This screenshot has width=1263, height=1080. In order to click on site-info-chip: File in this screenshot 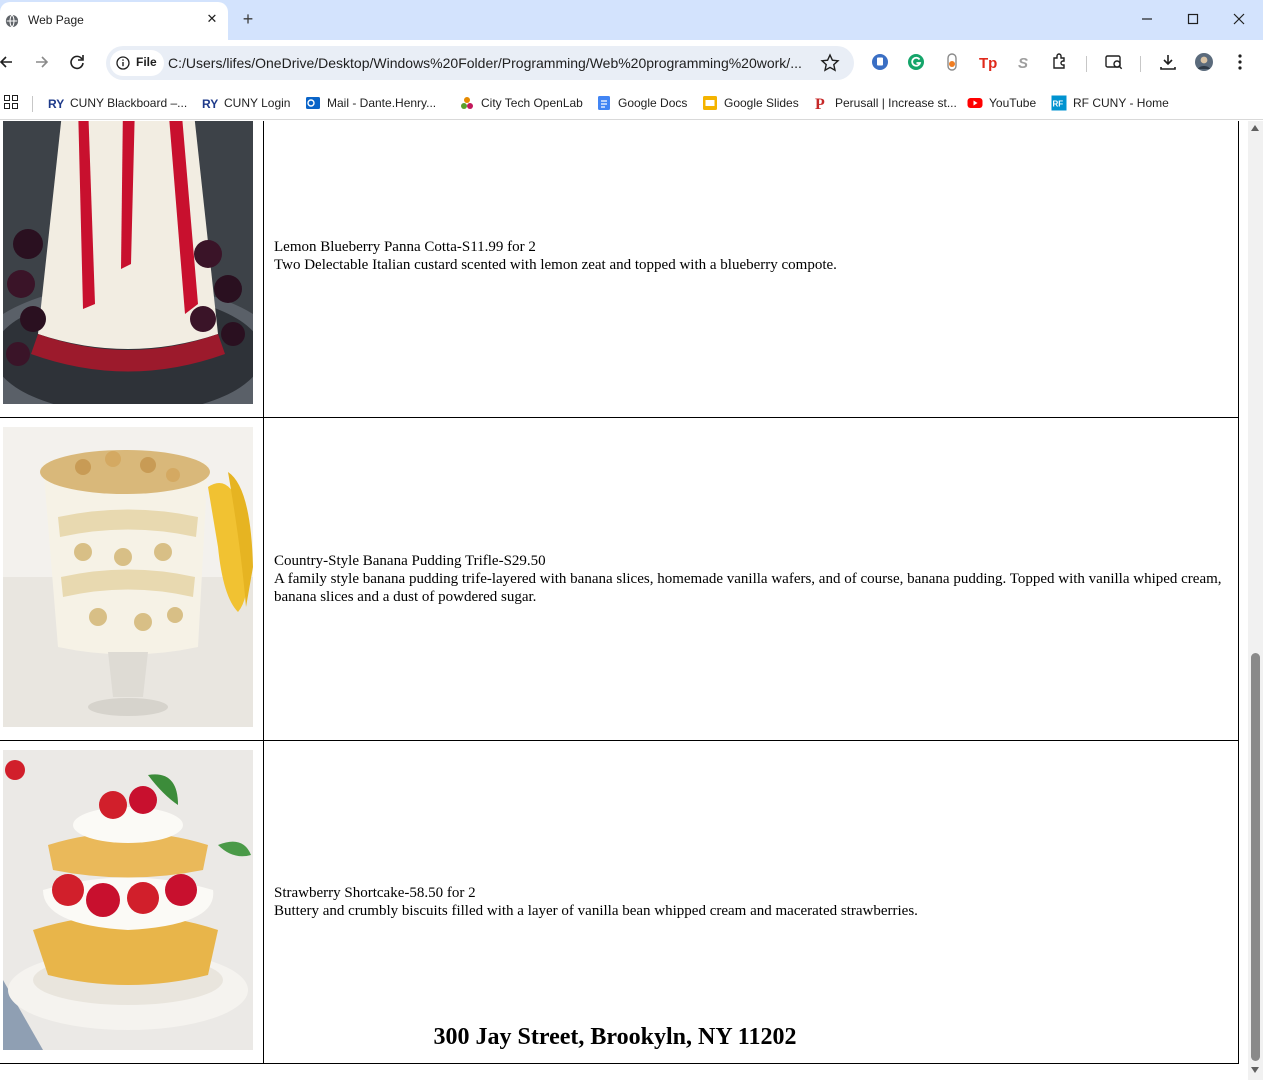, I will do `click(137, 63)`.